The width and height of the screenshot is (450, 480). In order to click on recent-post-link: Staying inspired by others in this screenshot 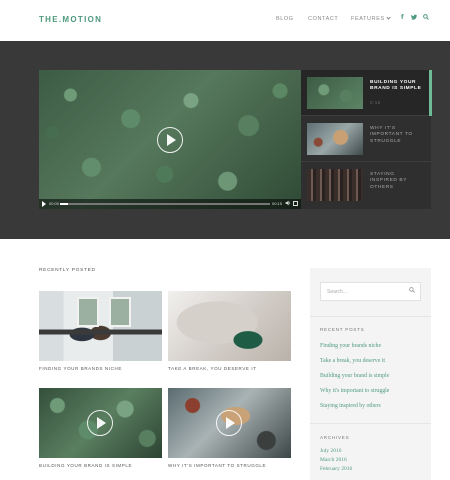, I will do `click(350, 406)`.